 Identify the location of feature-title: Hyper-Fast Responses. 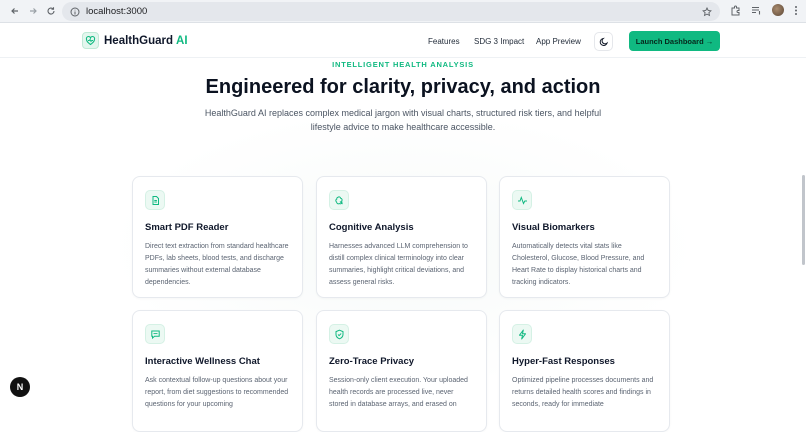
(563, 361).